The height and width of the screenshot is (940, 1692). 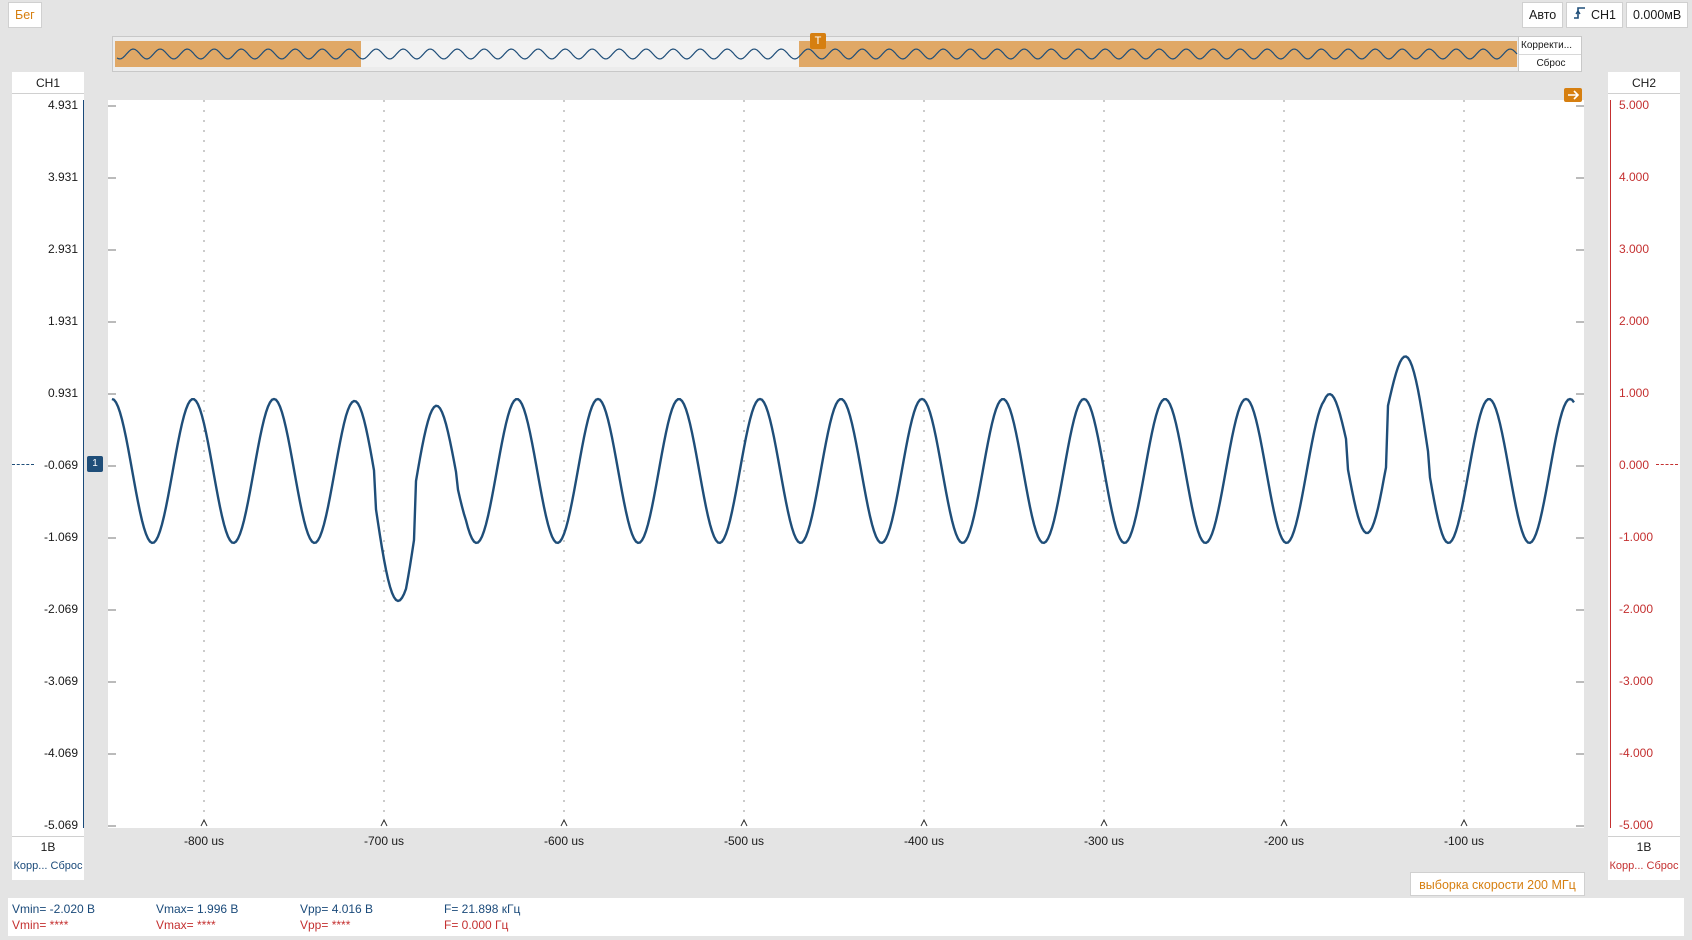 I want to click on trigger-level-button: 0.000мВ, so click(x=1657, y=15).